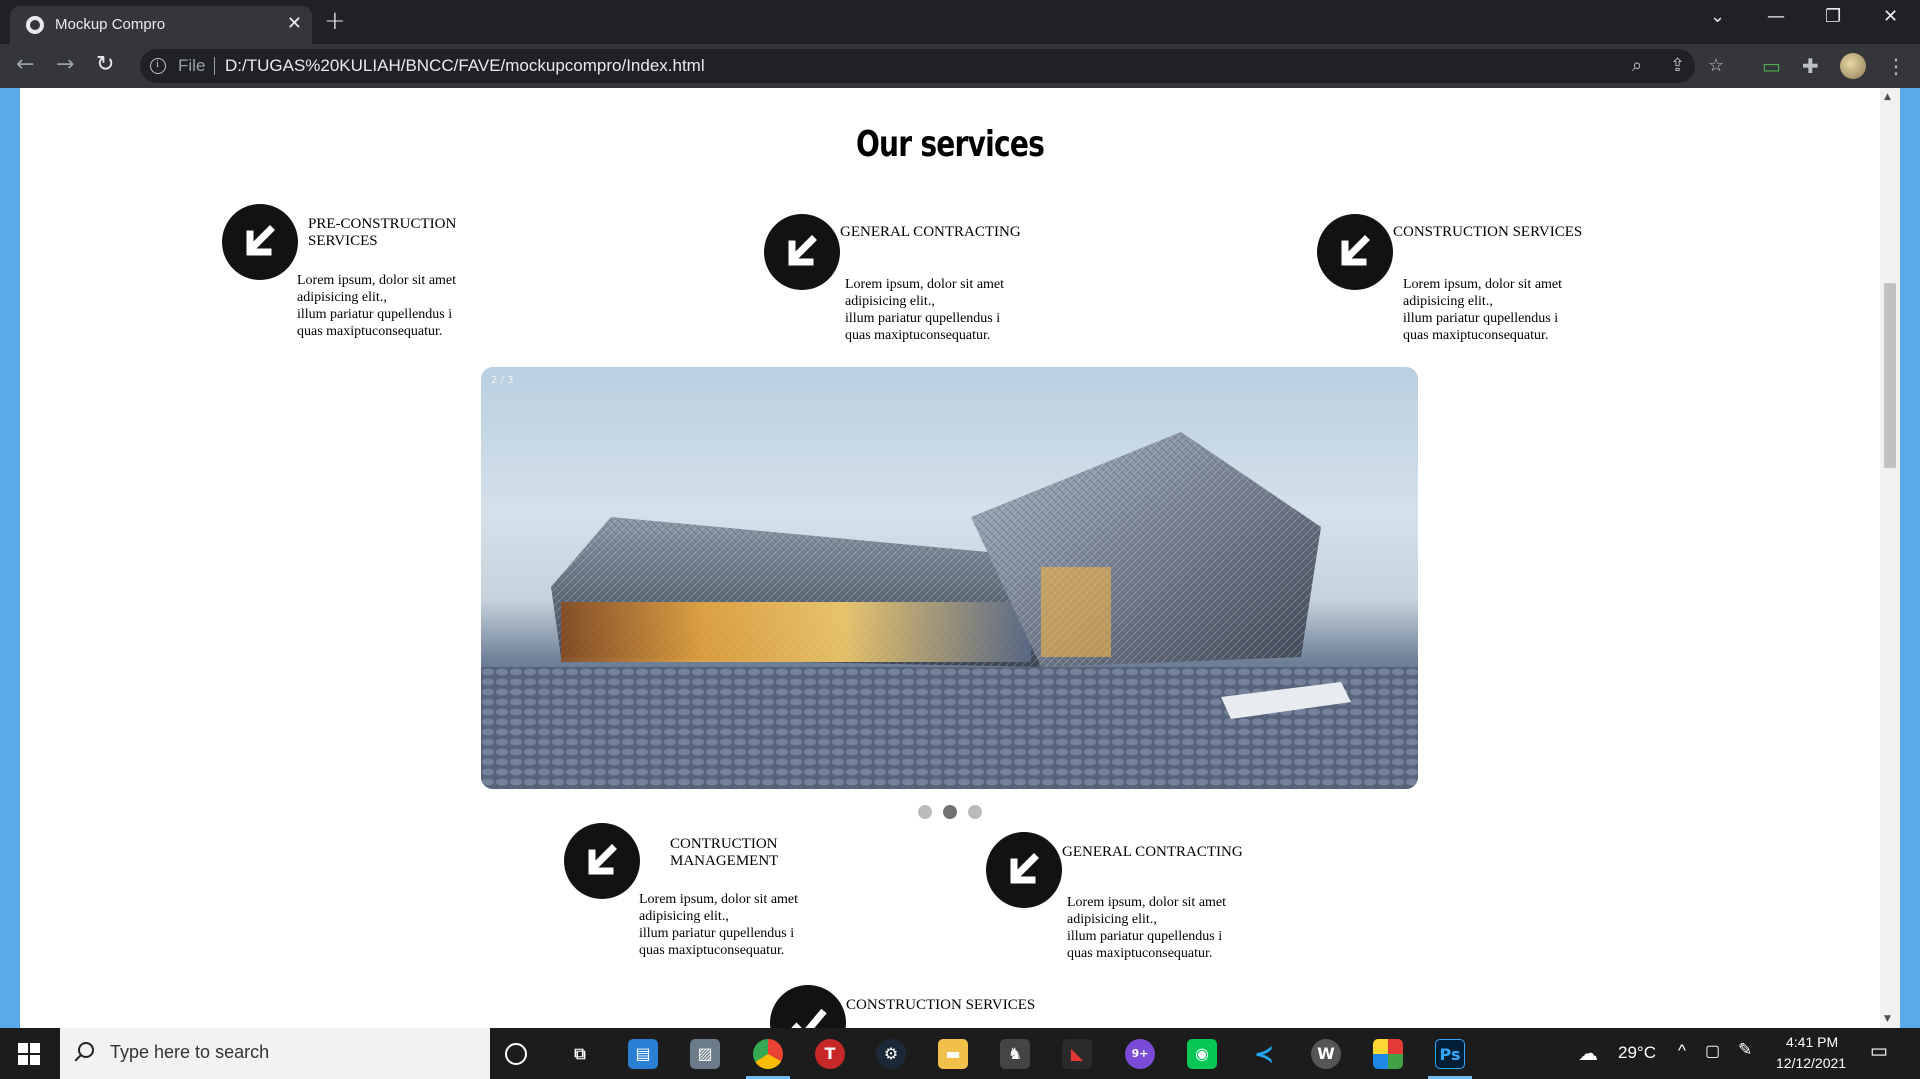 The width and height of the screenshot is (1920, 1079). Describe the element at coordinates (1588, 1053) in the screenshot. I see `weather-cloud-icon: ☁` at that location.